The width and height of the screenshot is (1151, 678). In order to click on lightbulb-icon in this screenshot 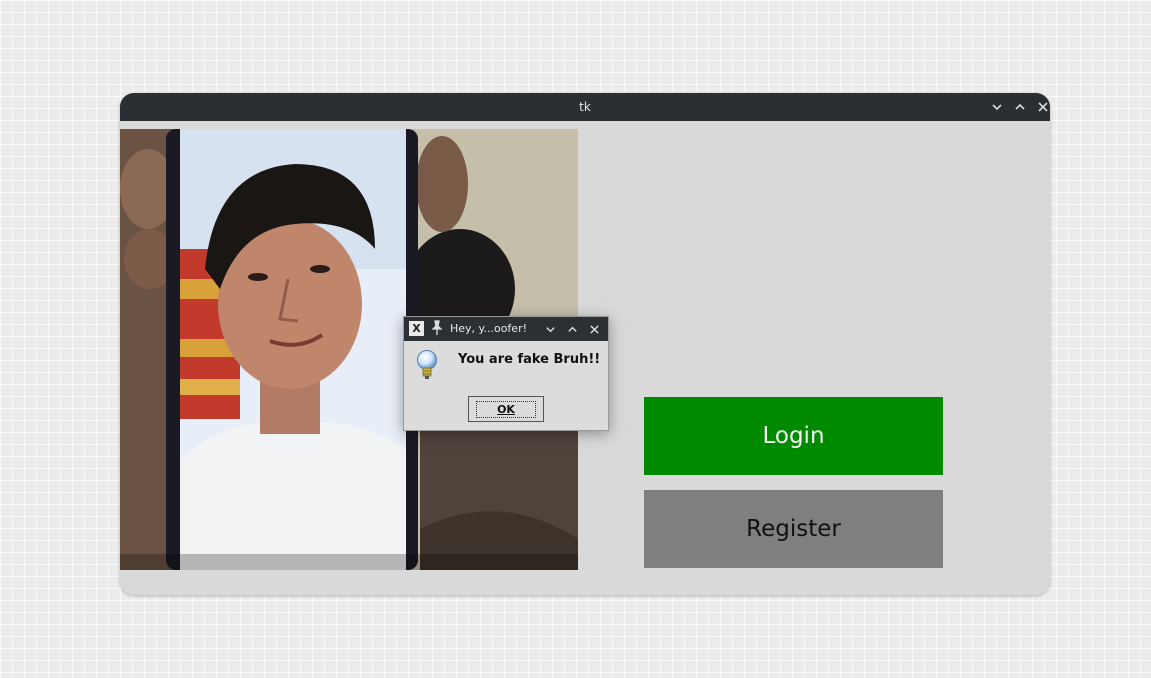, I will do `click(427, 364)`.